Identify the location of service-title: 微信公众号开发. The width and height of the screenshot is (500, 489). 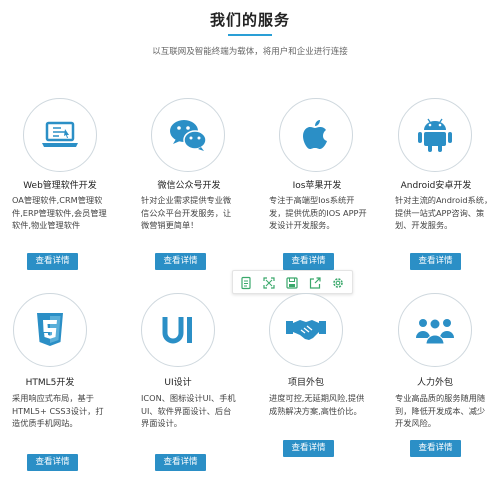
(189, 186).